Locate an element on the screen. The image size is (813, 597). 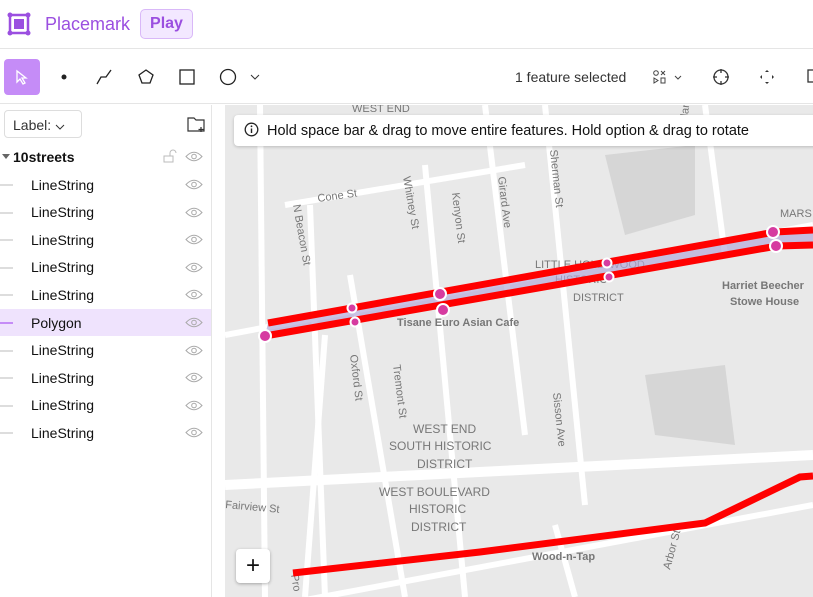
polygon-icon is located at coordinates (146, 76).